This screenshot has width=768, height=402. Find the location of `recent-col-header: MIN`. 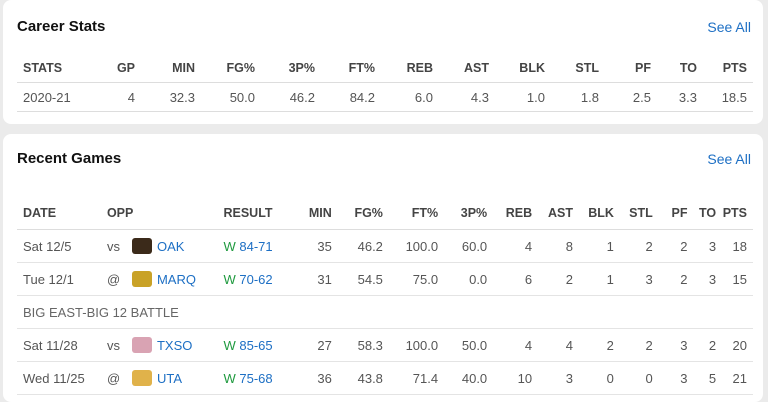

recent-col-header: MIN is located at coordinates (320, 213).